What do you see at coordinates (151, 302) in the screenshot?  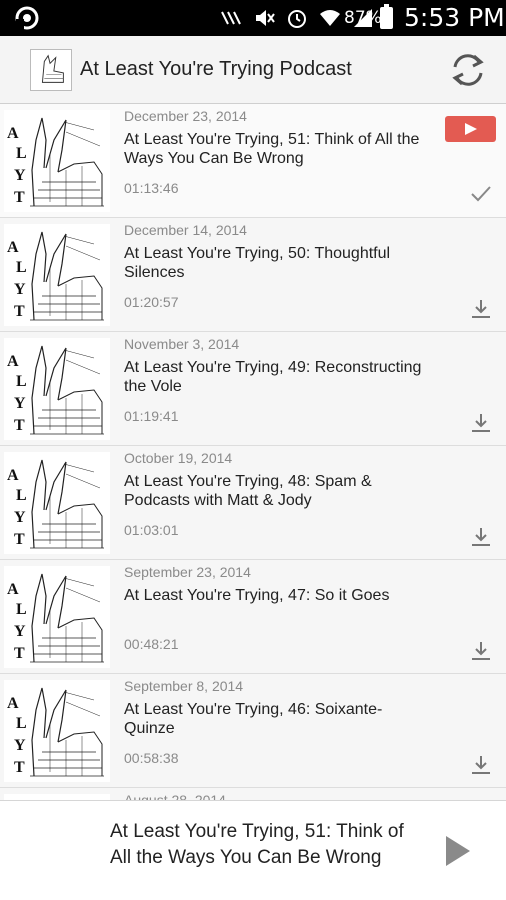 I see `episode-duration: 01:20:57` at bounding box center [151, 302].